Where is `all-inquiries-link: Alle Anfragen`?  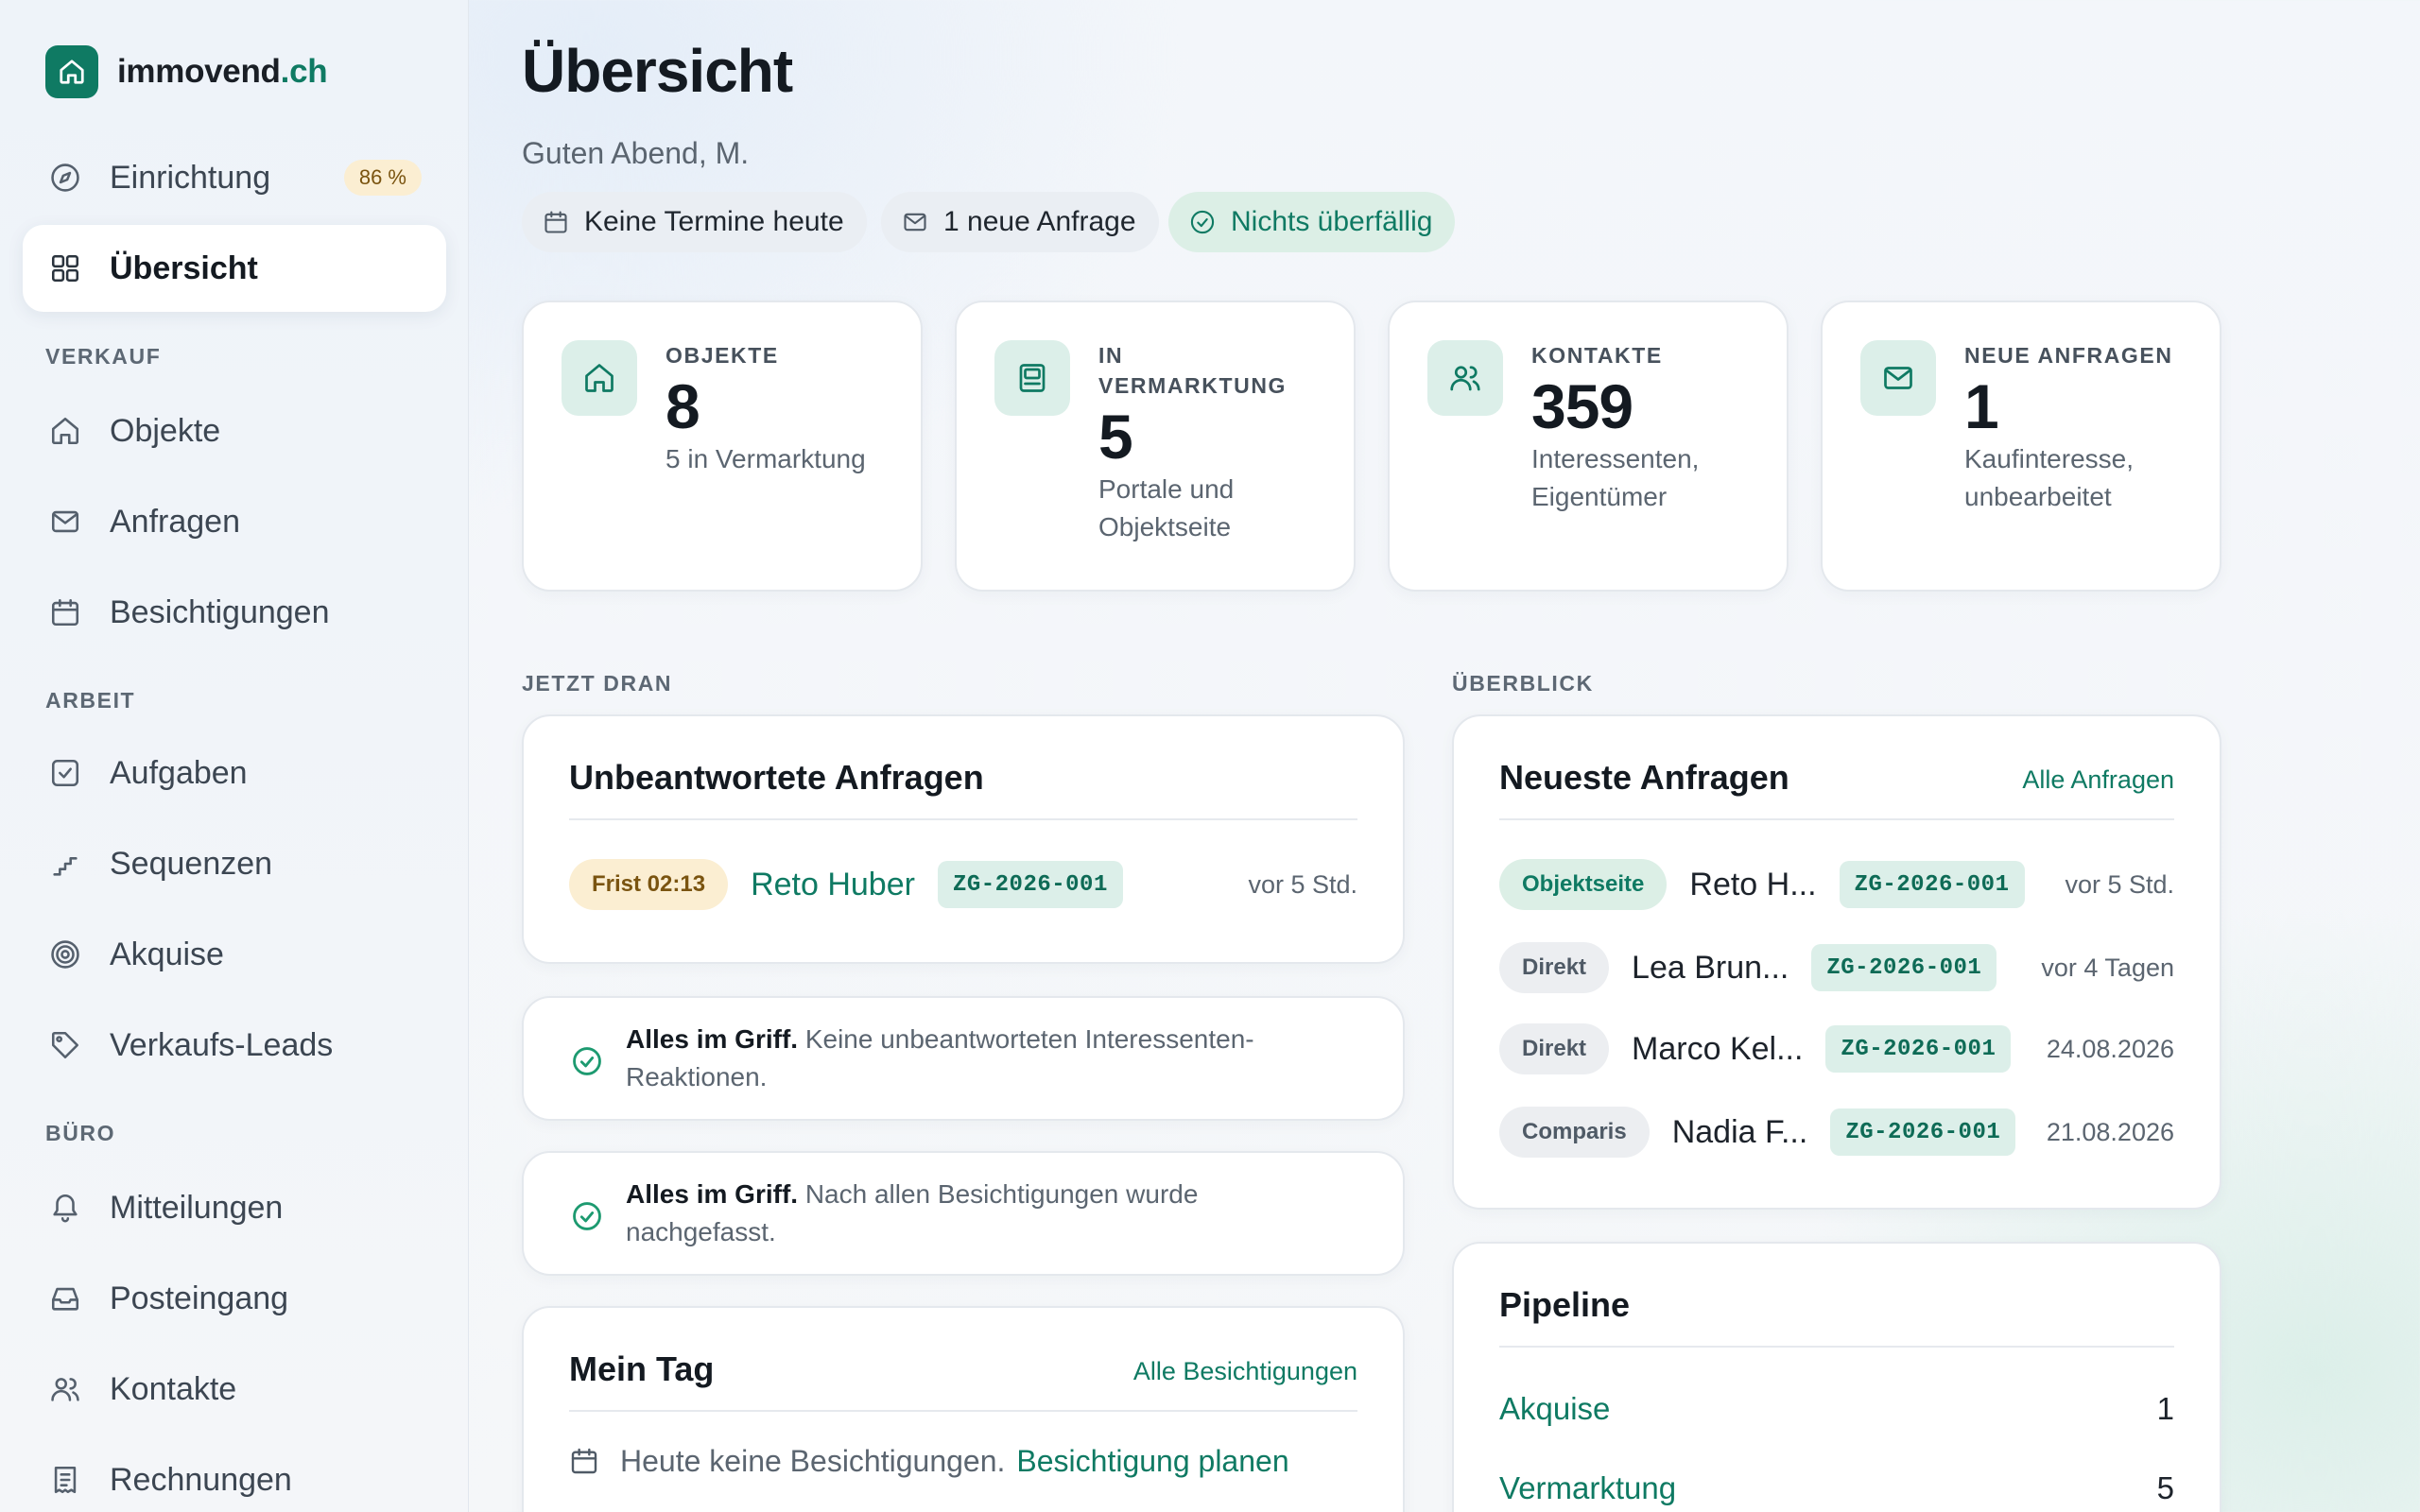
all-inquiries-link: Alle Anfragen is located at coordinates (2098, 780).